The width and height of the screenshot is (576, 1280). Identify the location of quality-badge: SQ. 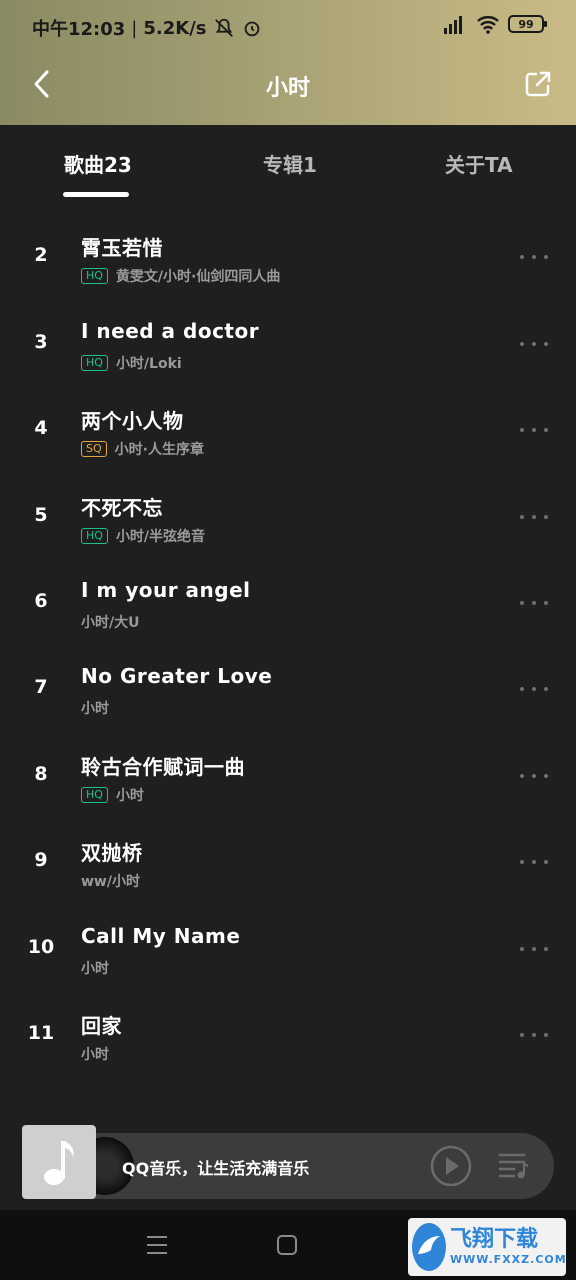
(94, 449).